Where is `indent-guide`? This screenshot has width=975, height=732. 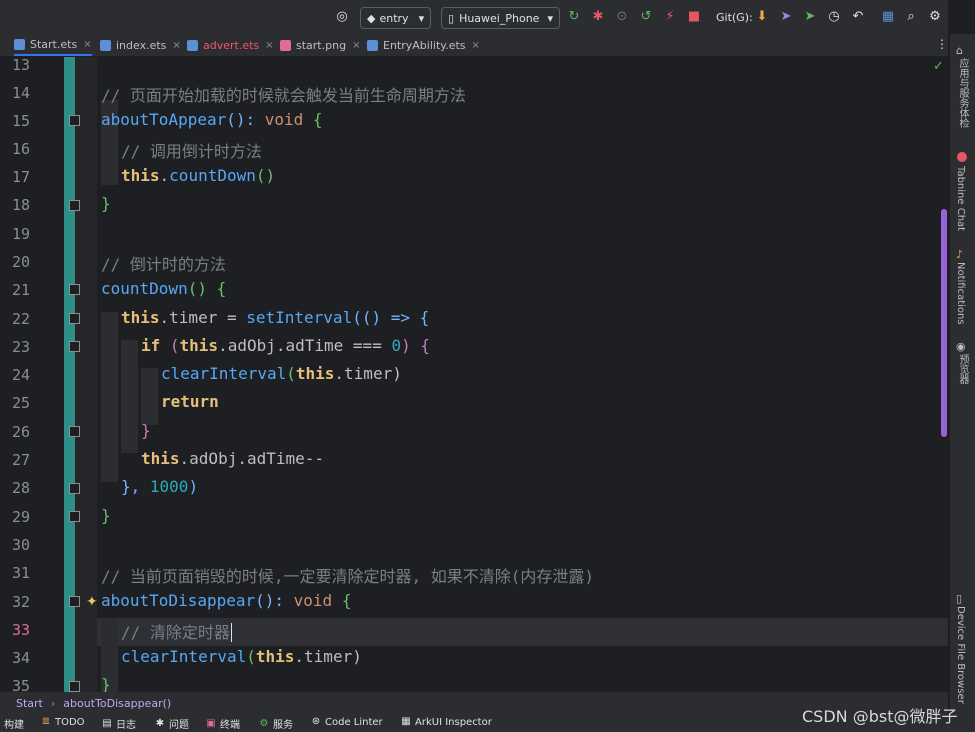 indent-guide is located at coordinates (109, 397).